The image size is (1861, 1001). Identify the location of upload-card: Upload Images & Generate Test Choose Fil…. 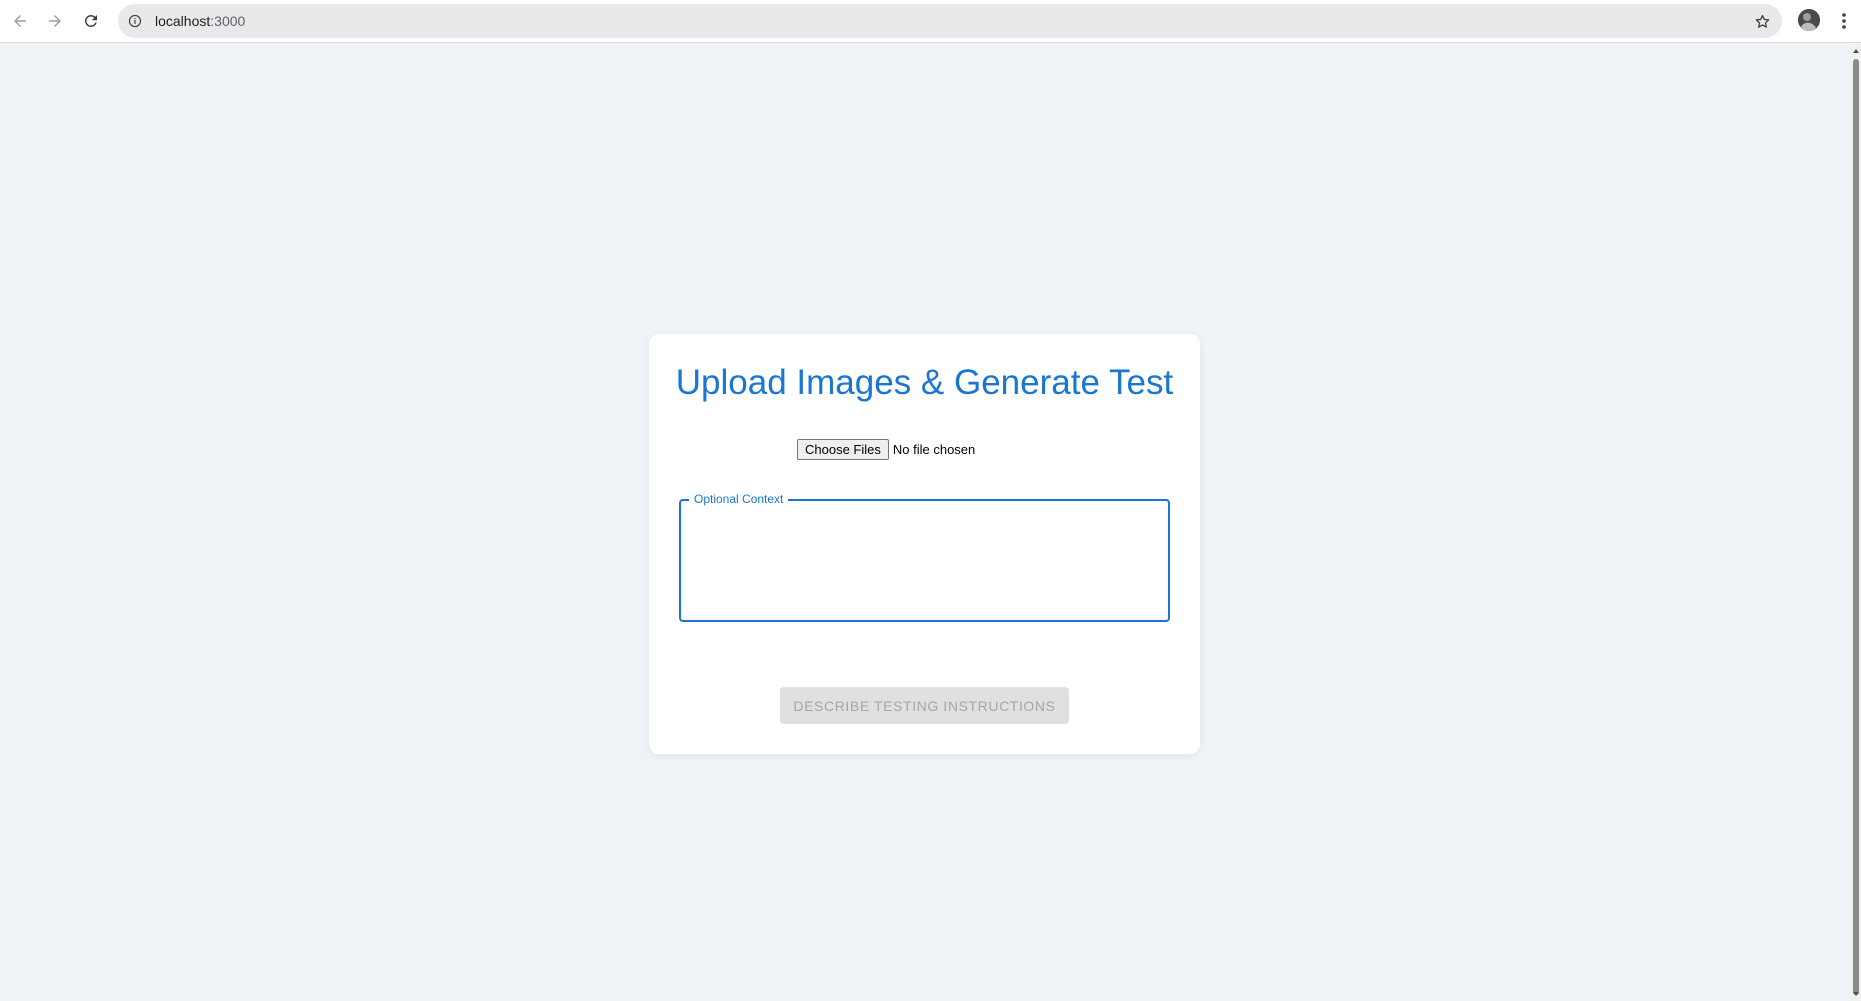
(924, 544).